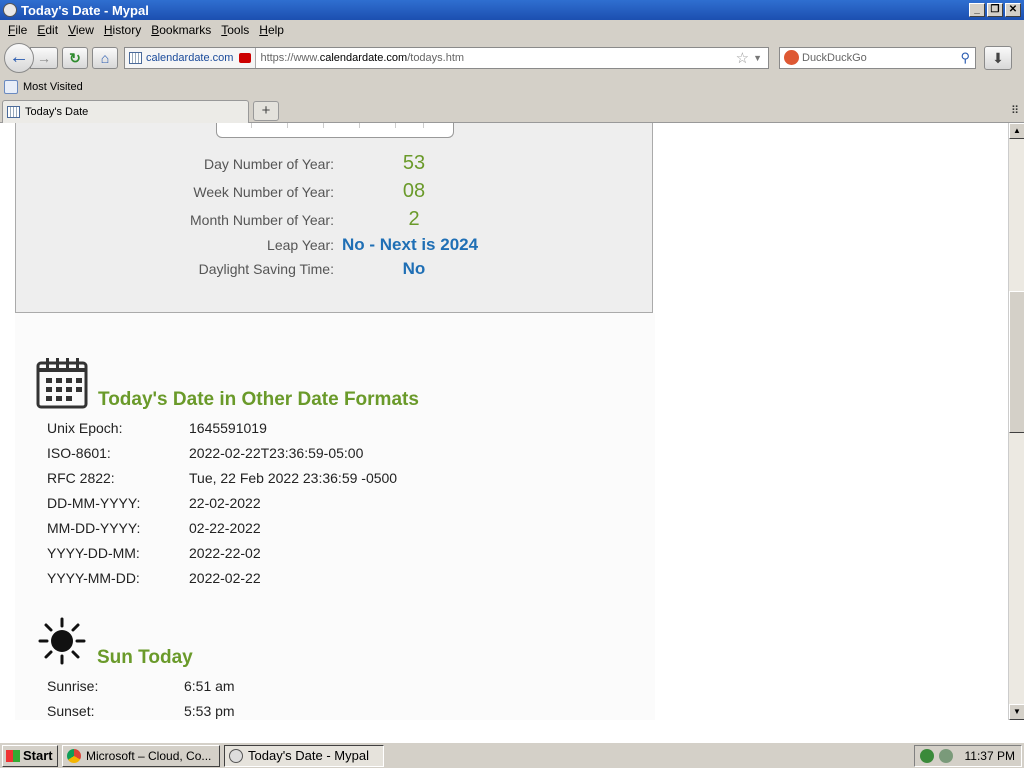  What do you see at coordinates (245, 57) in the screenshot?
I see `insecure-lock-icon` at bounding box center [245, 57].